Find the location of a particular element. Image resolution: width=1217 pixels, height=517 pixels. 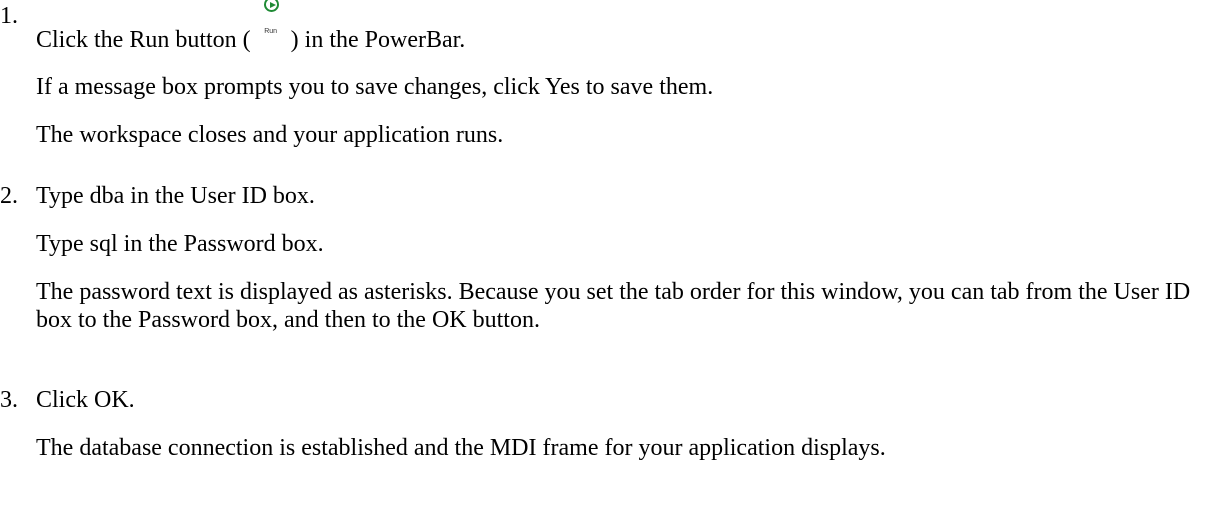

instruction-text-after: ) in the PowerBar. is located at coordinates (378, 40).